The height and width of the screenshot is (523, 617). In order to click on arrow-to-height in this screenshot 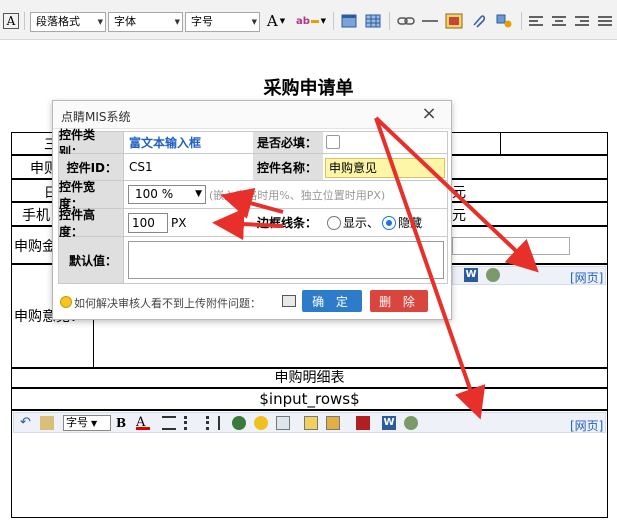, I will do `click(248, 224)`.